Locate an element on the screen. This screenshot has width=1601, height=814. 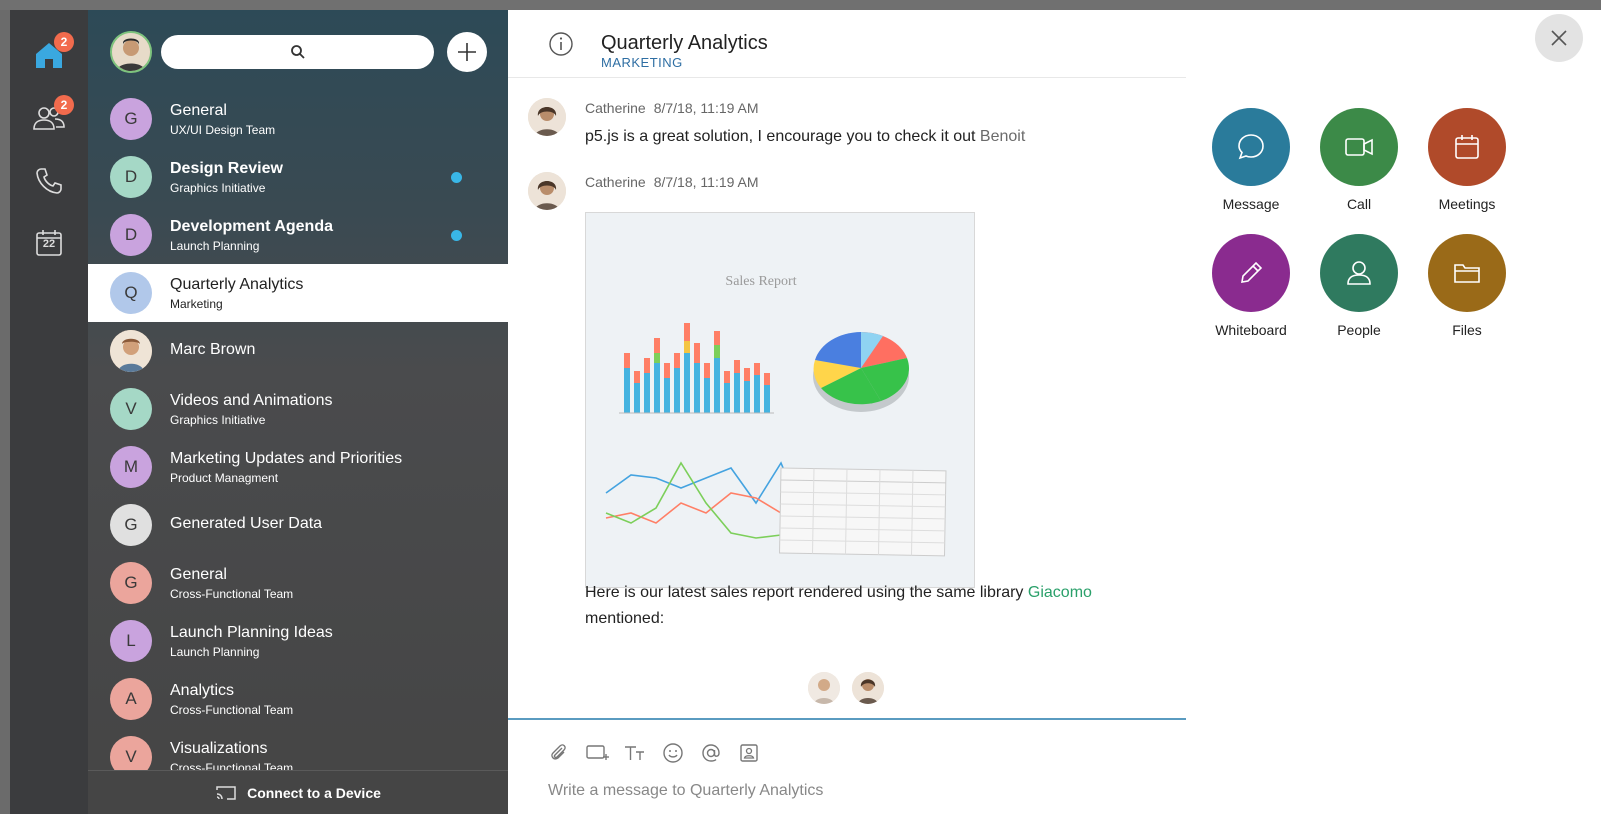
chat-header: Quarterly Analytics MARKETING is located at coordinates (847, 44).